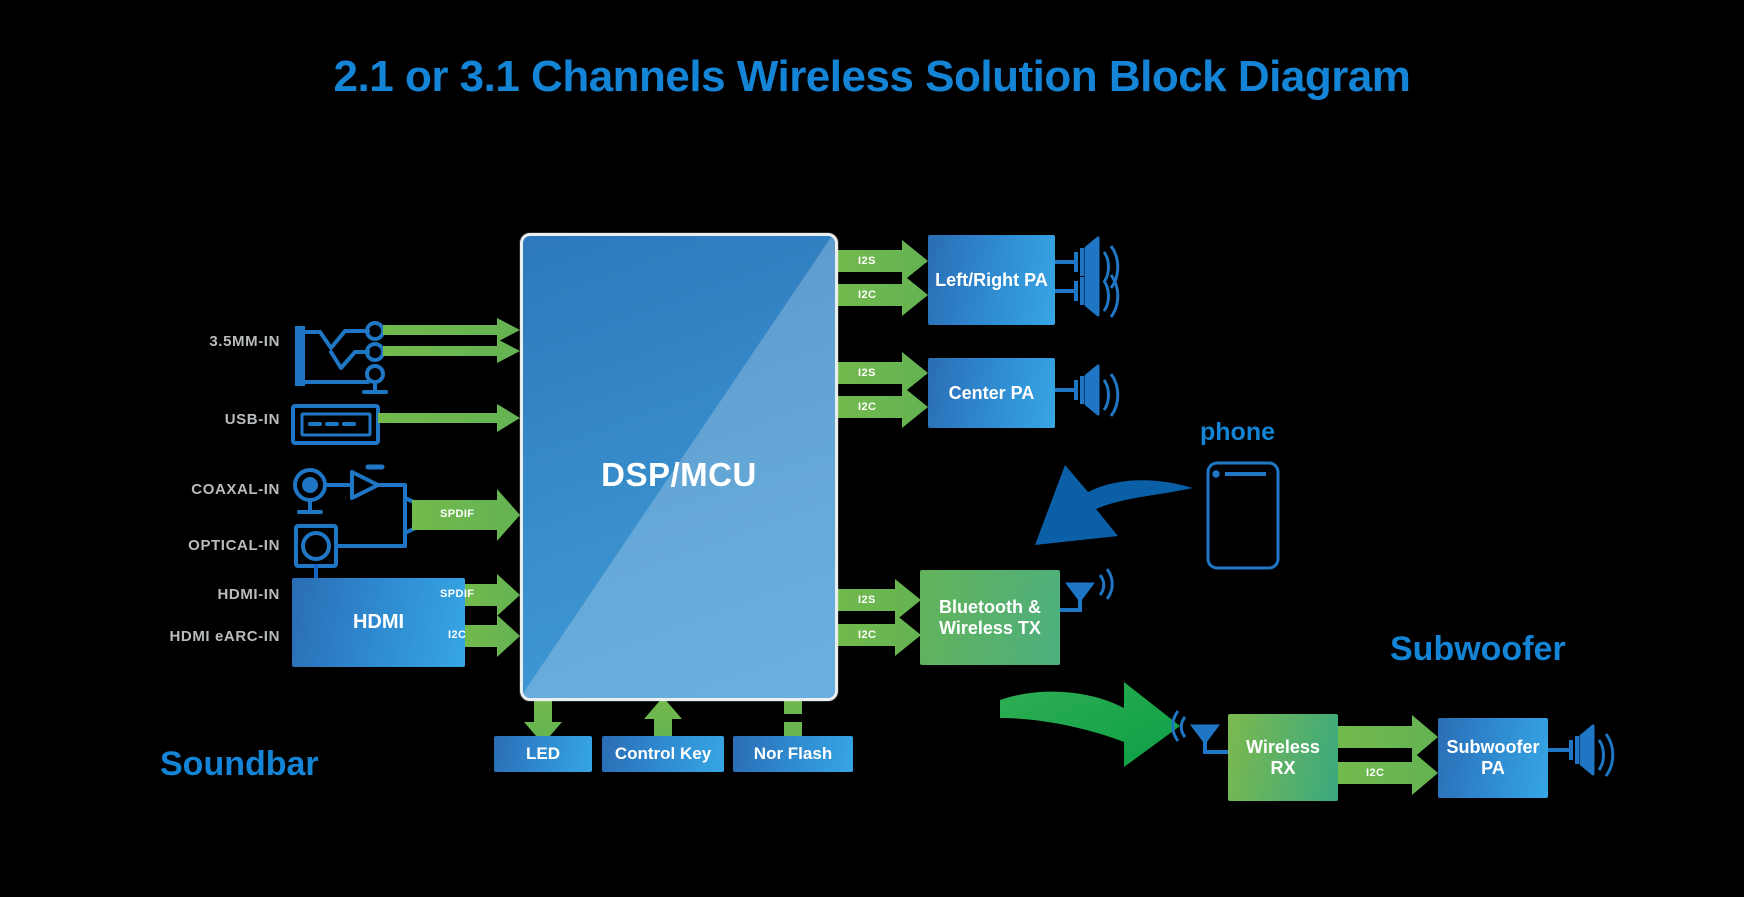  I want to click on arrow-i2c-center, so click(881, 407).